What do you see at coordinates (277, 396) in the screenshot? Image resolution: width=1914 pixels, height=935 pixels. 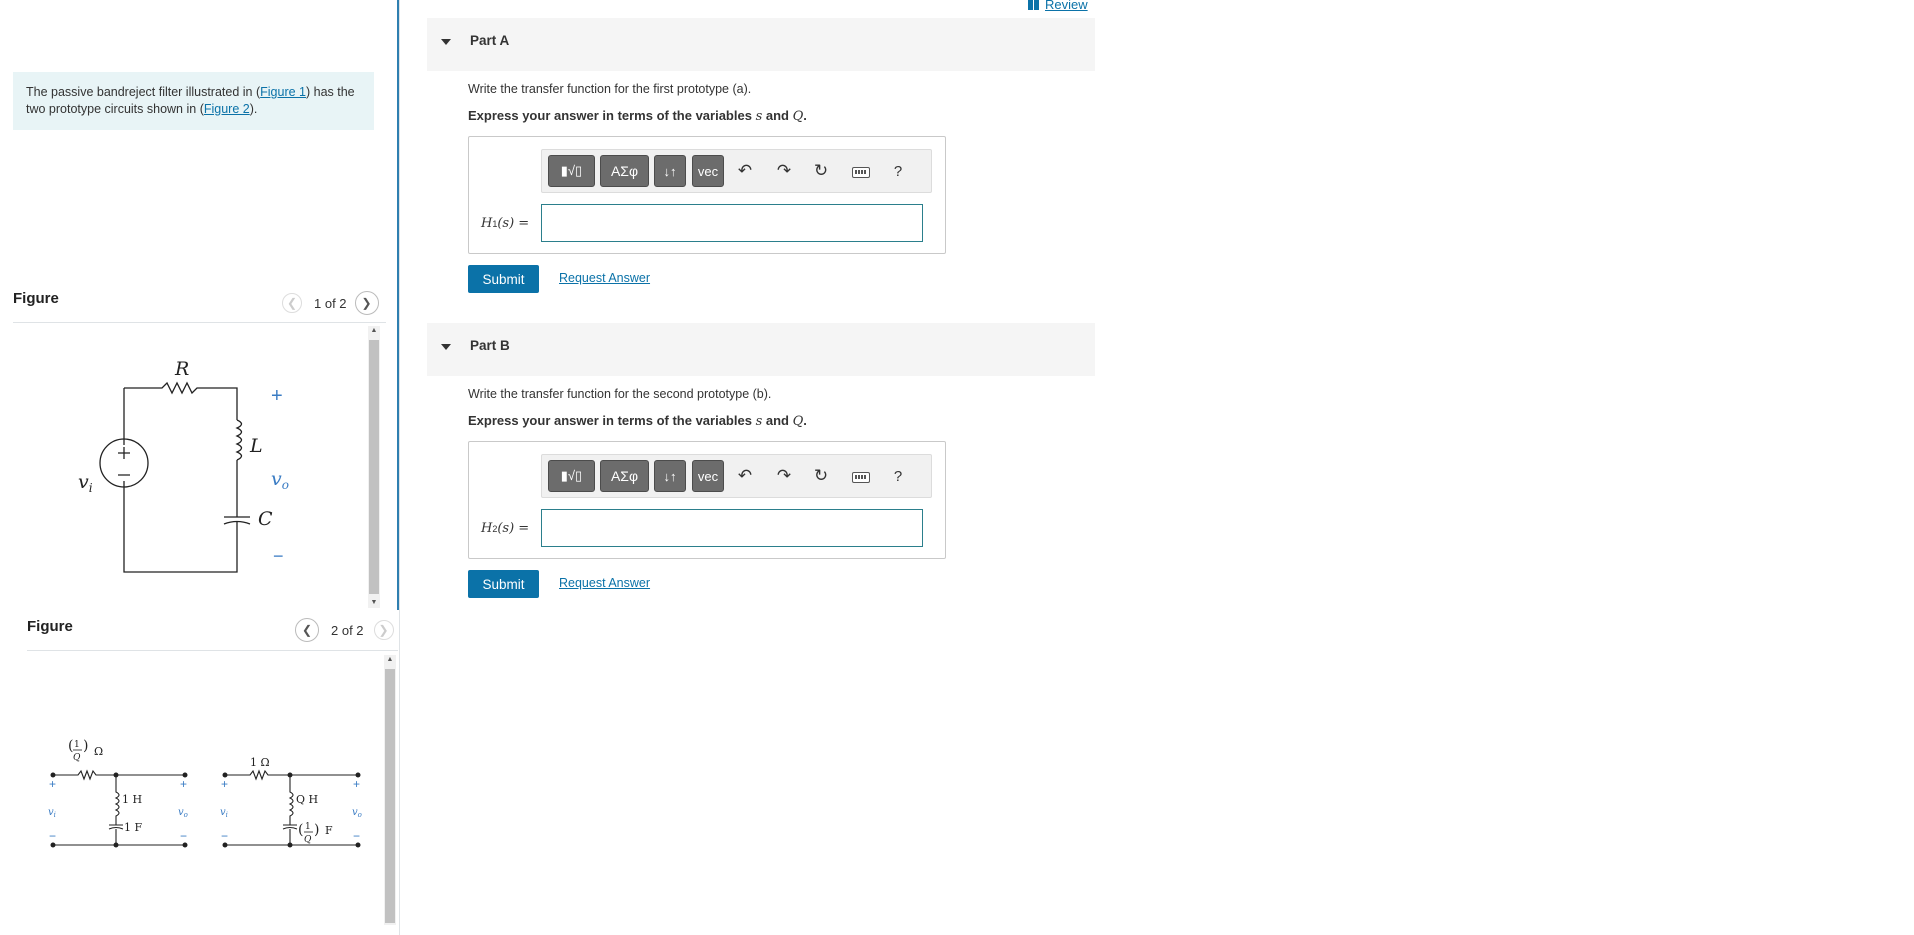 I see `vo-plus-label: +` at bounding box center [277, 396].